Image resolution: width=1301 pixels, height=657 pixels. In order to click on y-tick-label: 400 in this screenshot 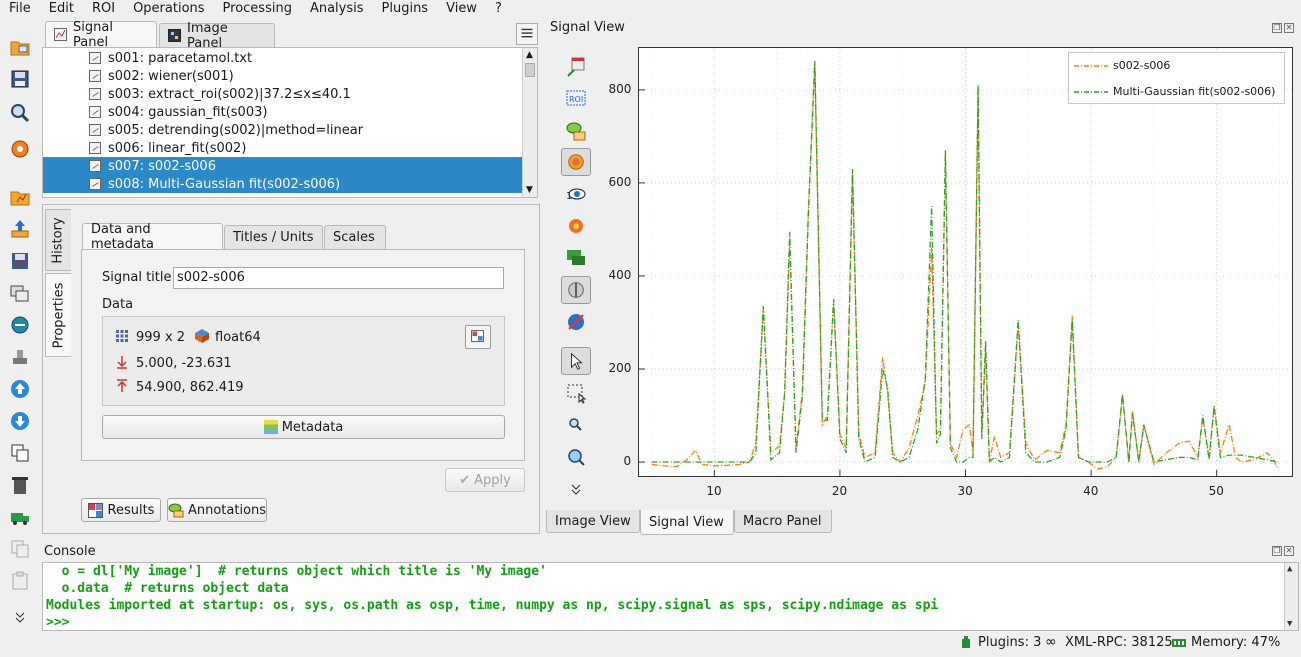, I will do `click(620, 274)`.